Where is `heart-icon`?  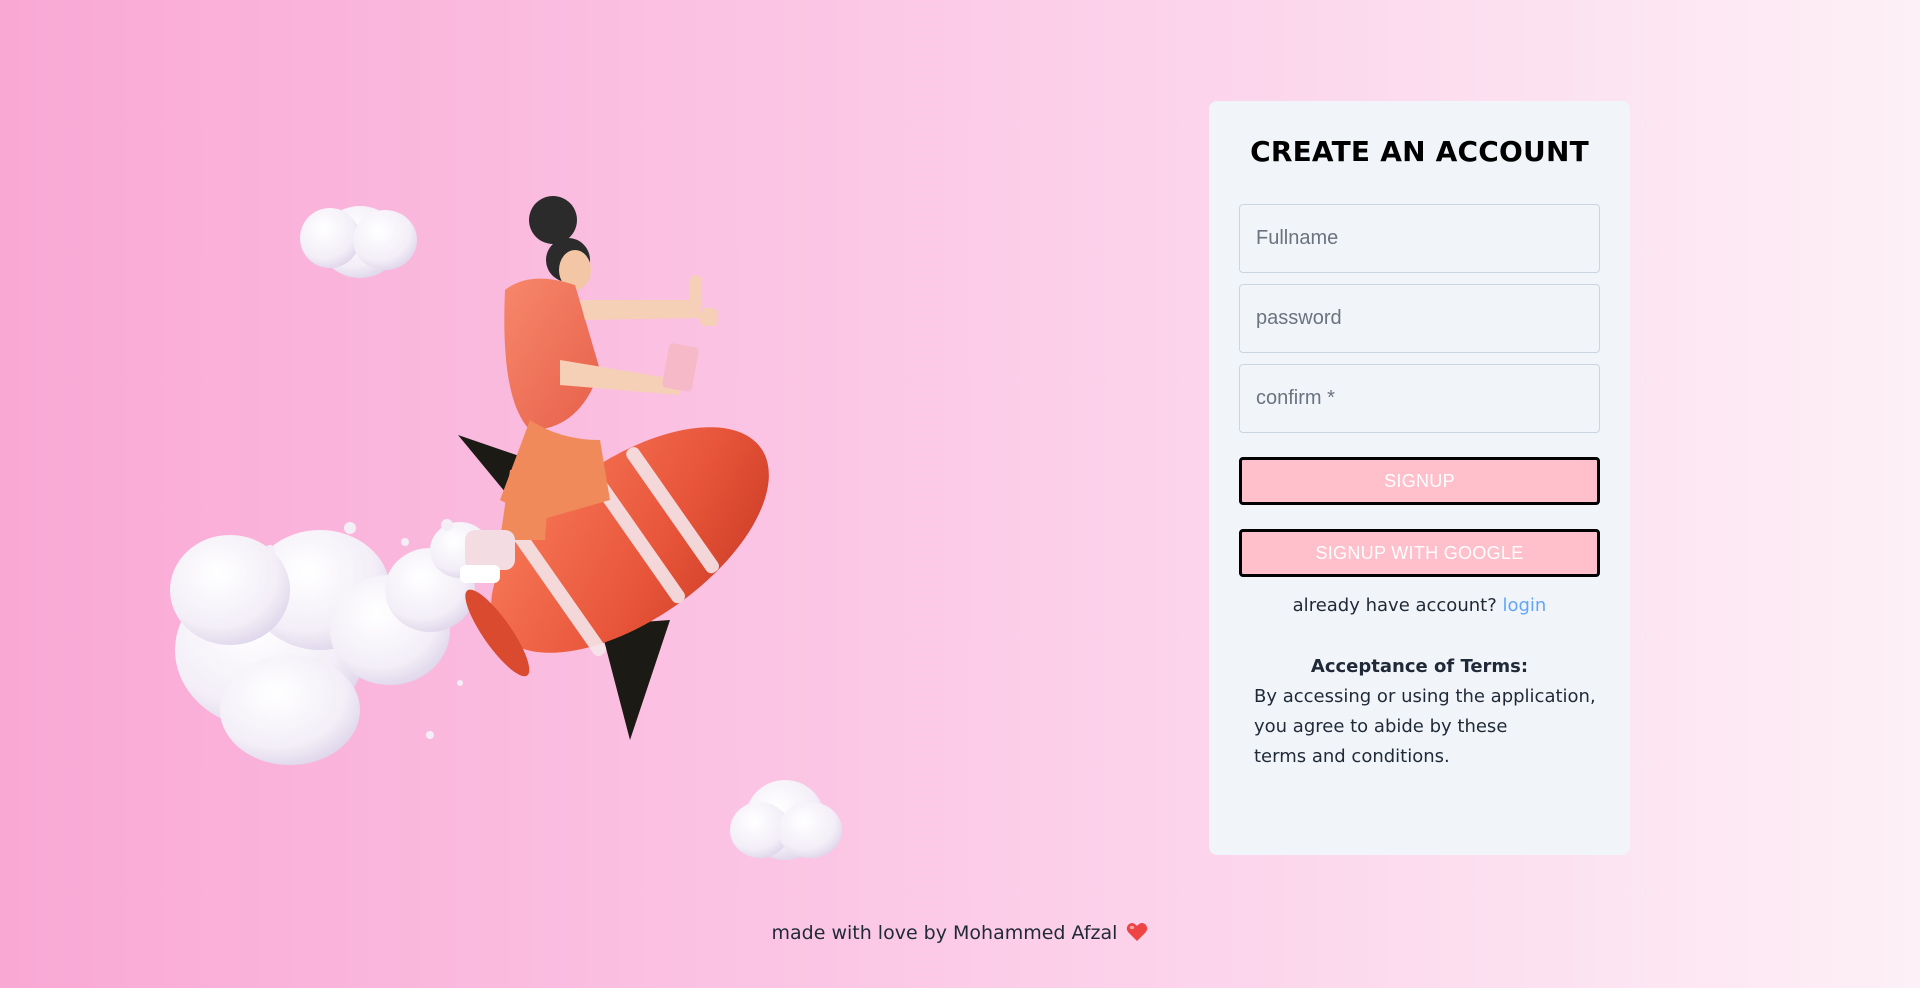 heart-icon is located at coordinates (1137, 934).